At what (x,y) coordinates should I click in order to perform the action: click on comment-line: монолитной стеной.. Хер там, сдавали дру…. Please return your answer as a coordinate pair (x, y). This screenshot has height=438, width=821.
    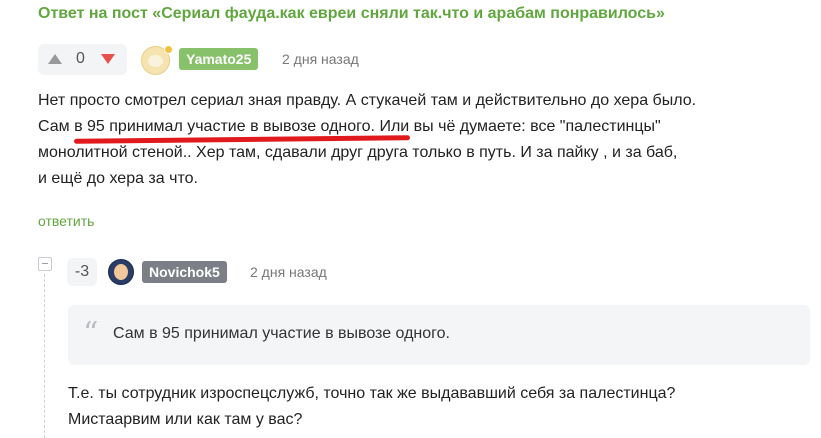
    Looking at the image, I should click on (358, 152).